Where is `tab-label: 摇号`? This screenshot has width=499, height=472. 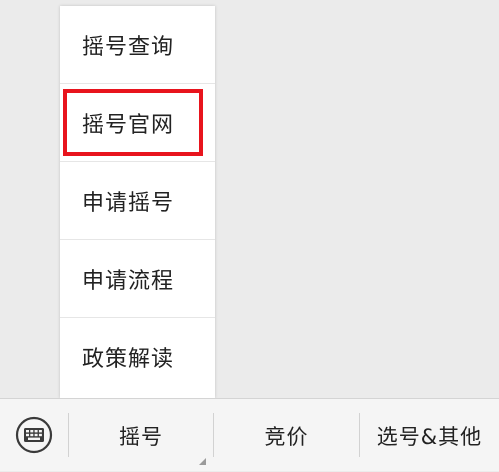
tab-label: 摇号 is located at coordinates (141, 436).